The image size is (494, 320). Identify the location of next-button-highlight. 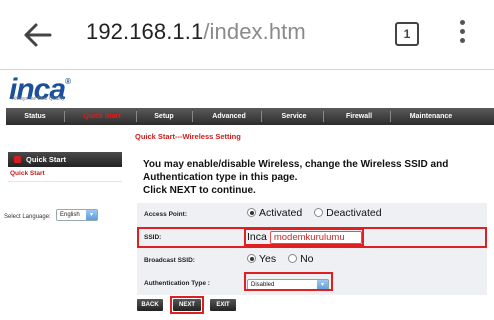
(187, 305).